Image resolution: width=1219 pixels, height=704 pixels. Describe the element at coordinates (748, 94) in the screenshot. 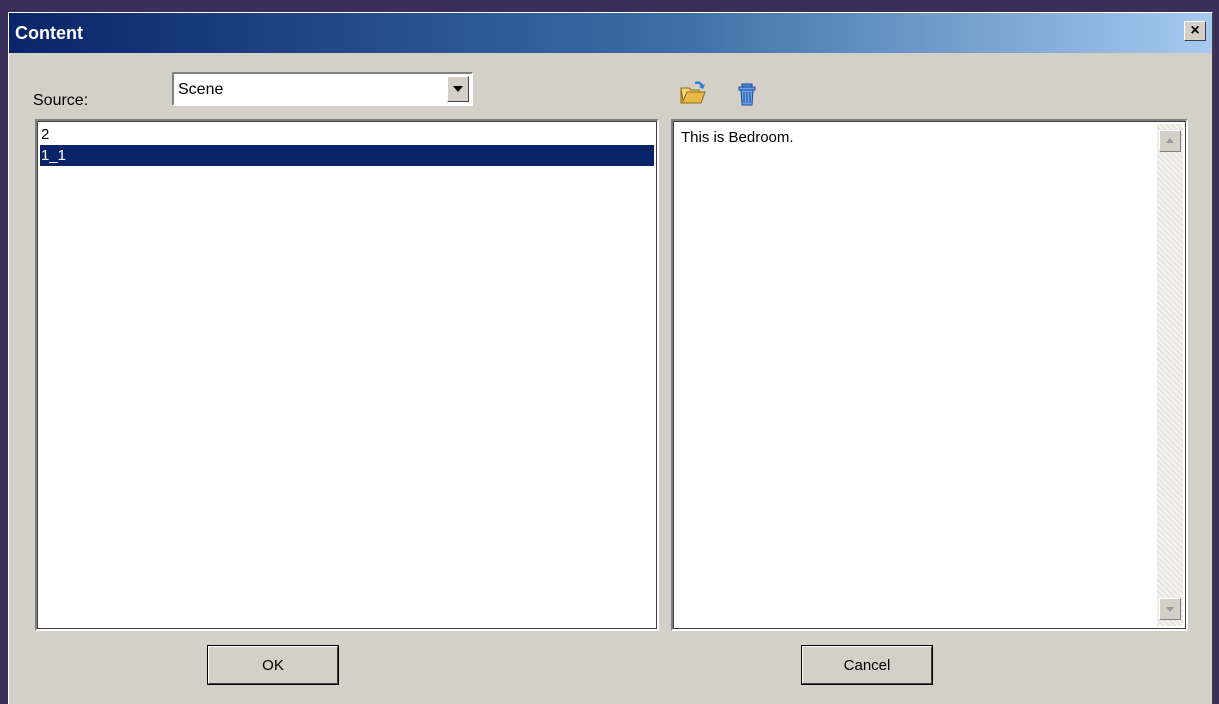

I see `trash-icon` at that location.